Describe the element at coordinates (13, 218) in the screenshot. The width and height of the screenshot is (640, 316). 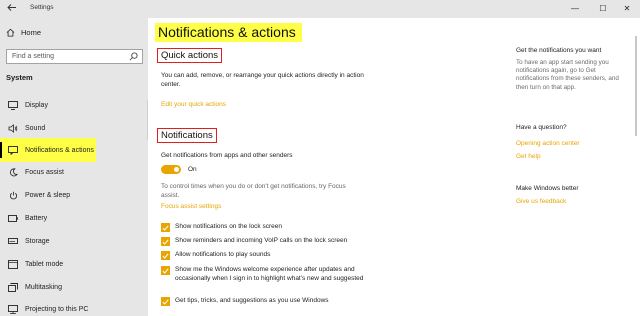
I see `battery-icon` at that location.